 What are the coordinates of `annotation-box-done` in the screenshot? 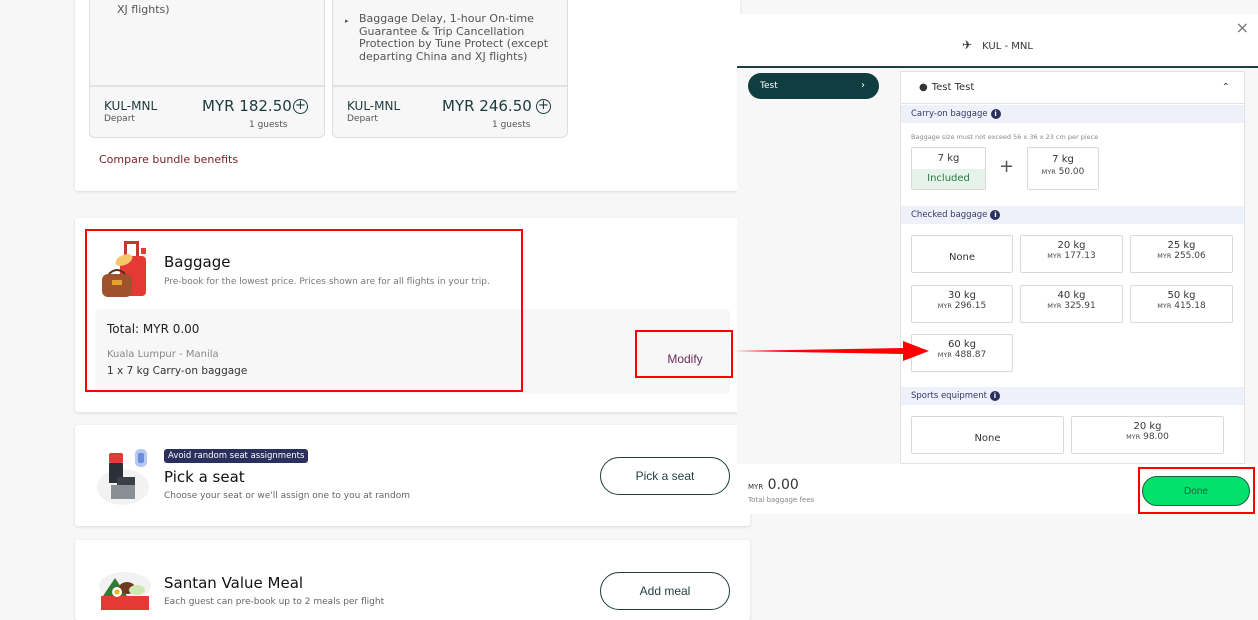 It's located at (1196, 490).